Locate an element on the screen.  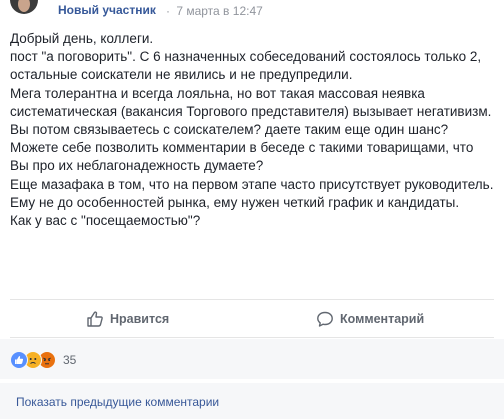
reaction-count: 35 is located at coordinates (69, 360).